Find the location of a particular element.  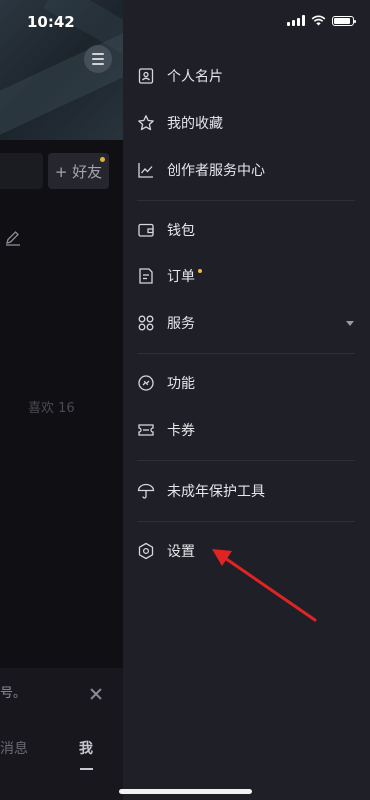

drawer-item-label: 设置 is located at coordinates (181, 552).